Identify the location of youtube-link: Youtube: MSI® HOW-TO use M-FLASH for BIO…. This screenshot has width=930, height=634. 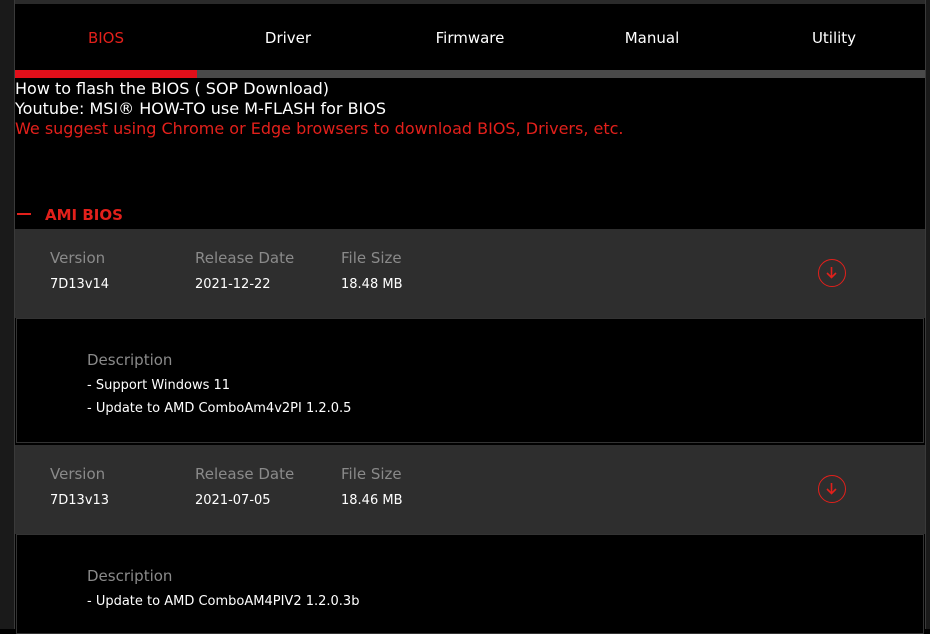
(200, 108).